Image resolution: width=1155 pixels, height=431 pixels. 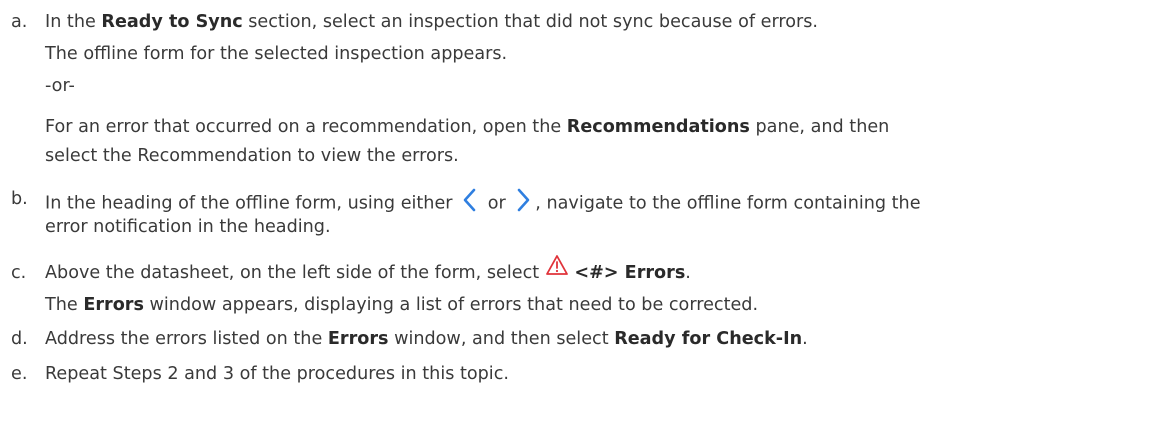 What do you see at coordinates (172, 22) in the screenshot?
I see `ready-to-sync-label: Ready to Sync` at bounding box center [172, 22].